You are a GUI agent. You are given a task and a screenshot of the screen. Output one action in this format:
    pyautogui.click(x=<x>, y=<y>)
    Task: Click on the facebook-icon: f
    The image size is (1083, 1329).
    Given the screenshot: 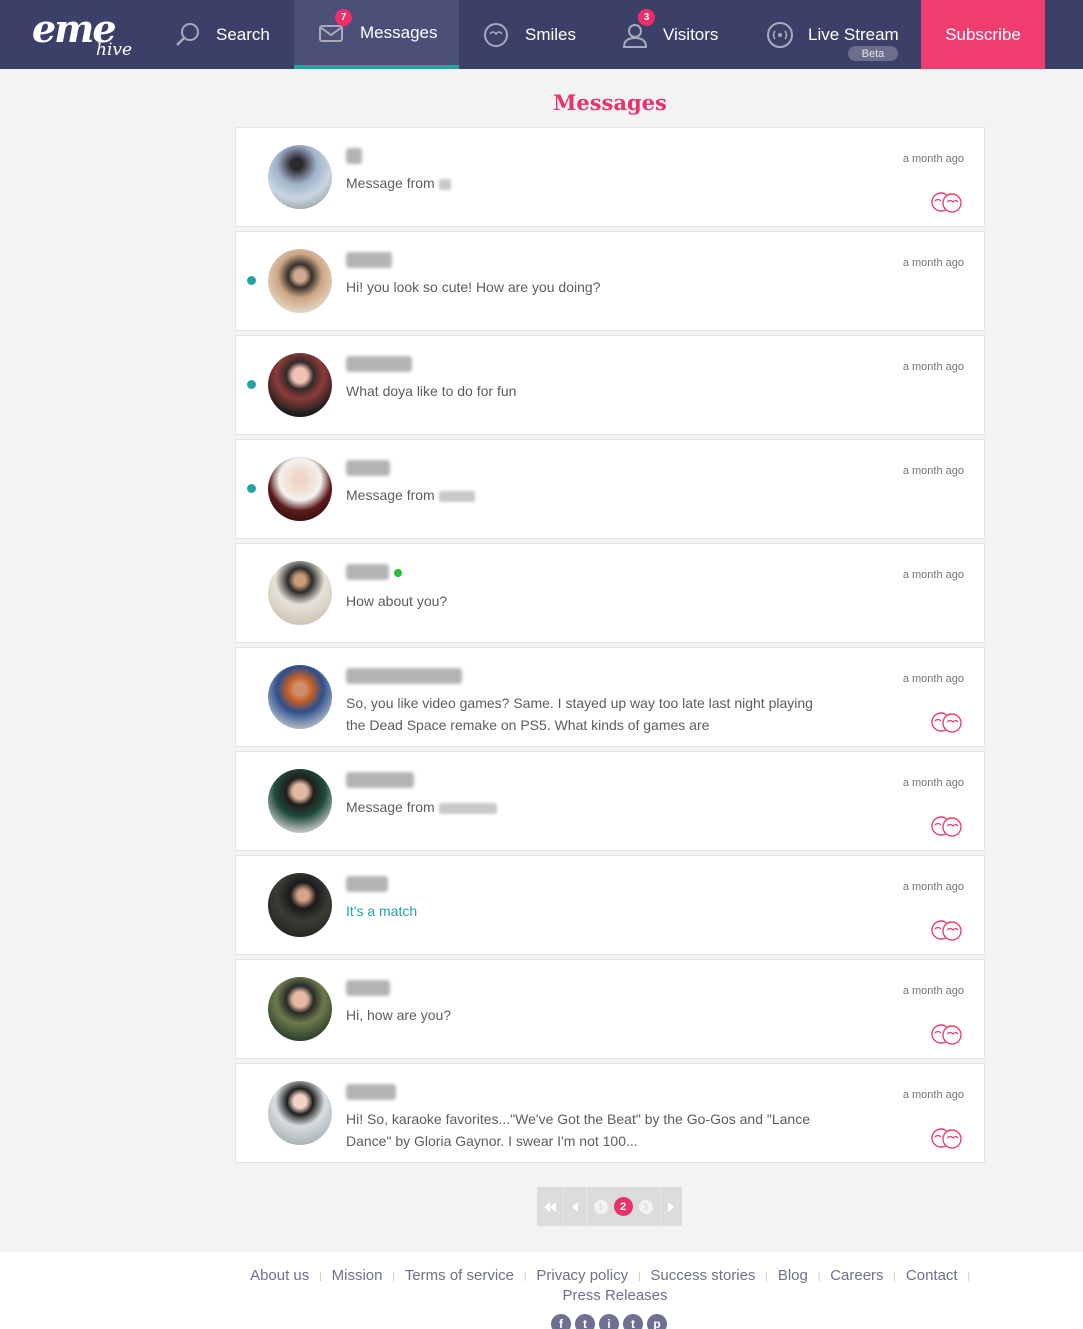 What is the action you would take?
    pyautogui.click(x=561, y=1321)
    